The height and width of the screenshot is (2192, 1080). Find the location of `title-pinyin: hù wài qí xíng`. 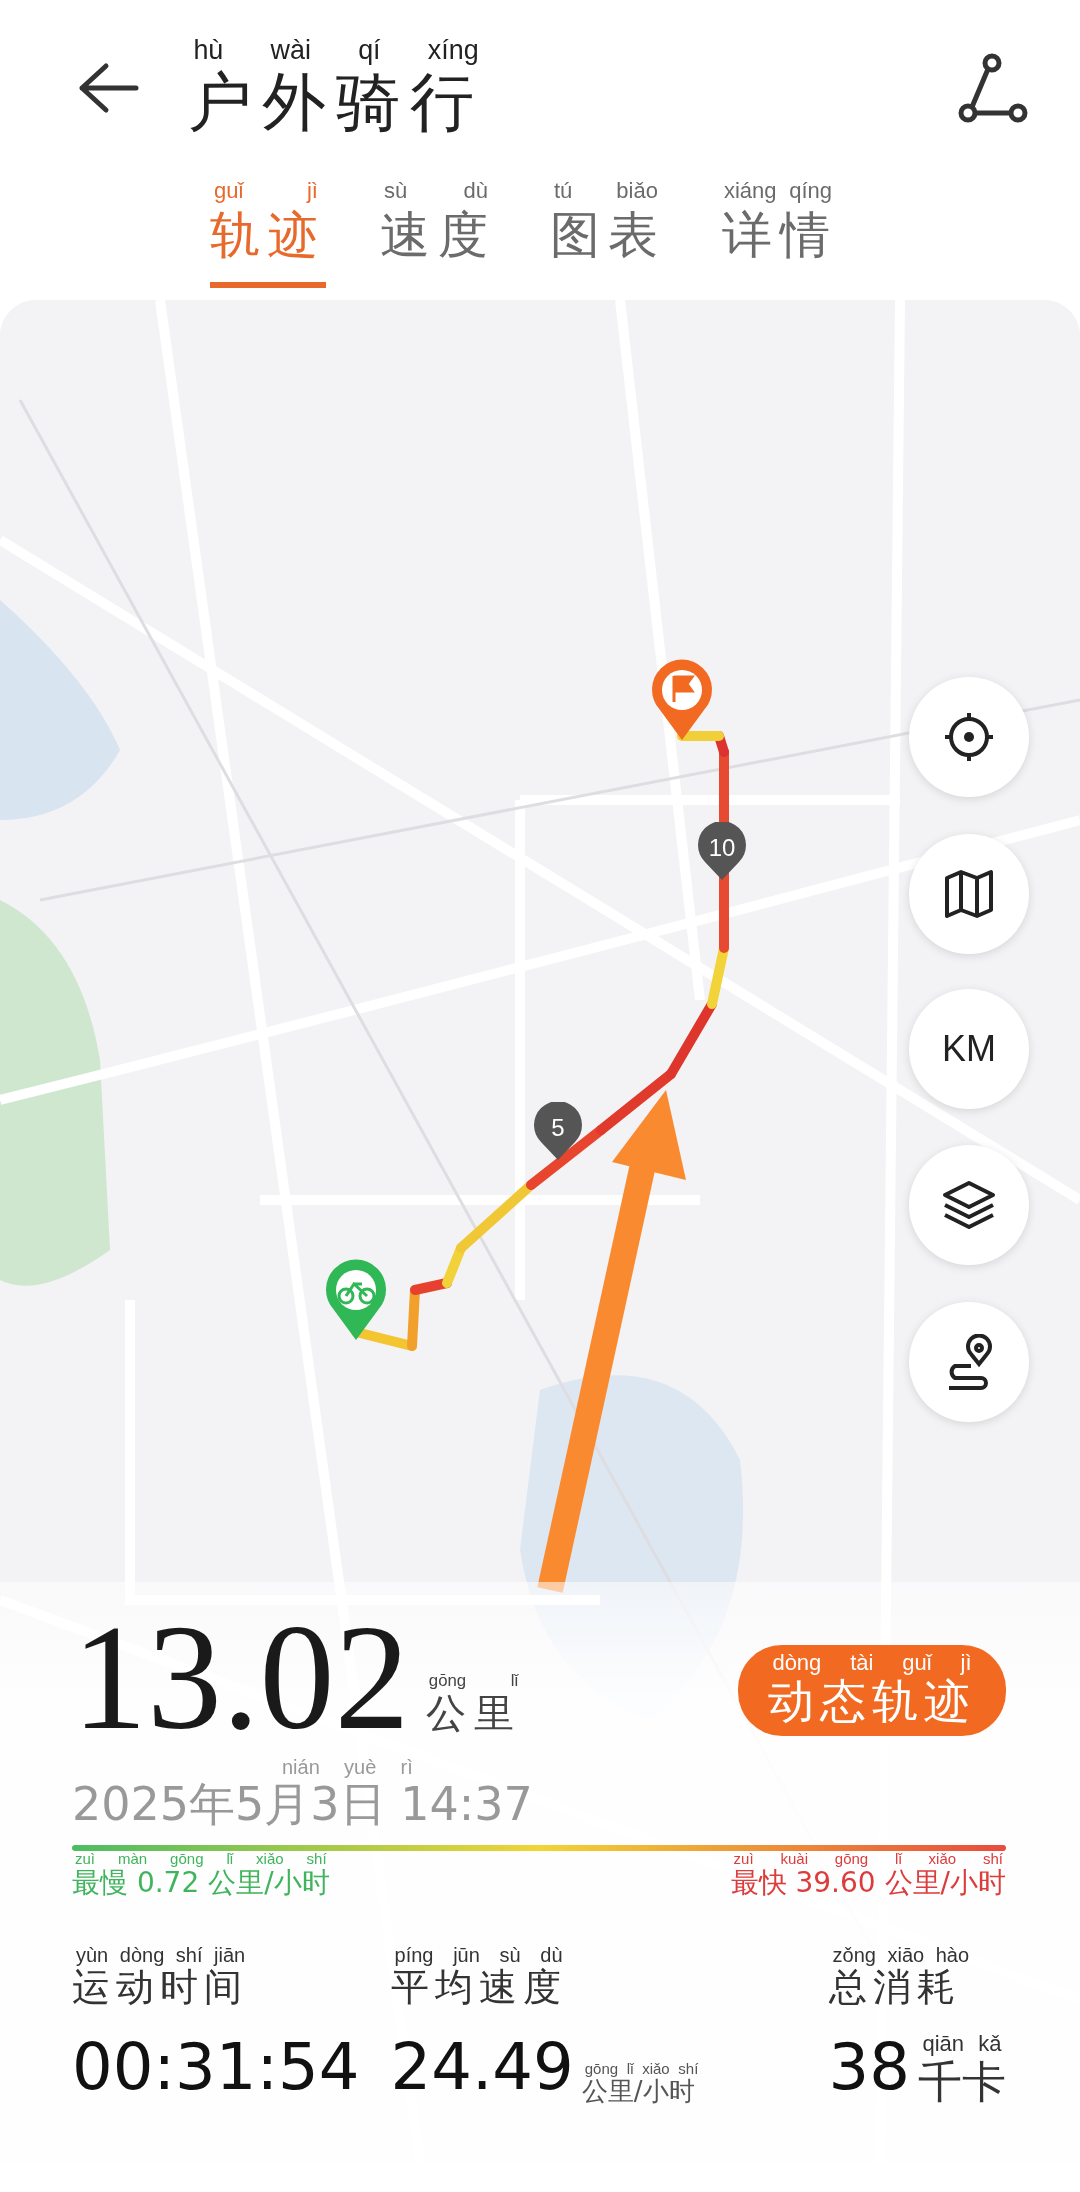

title-pinyin: hù wài qí xíng is located at coordinates (336, 51).